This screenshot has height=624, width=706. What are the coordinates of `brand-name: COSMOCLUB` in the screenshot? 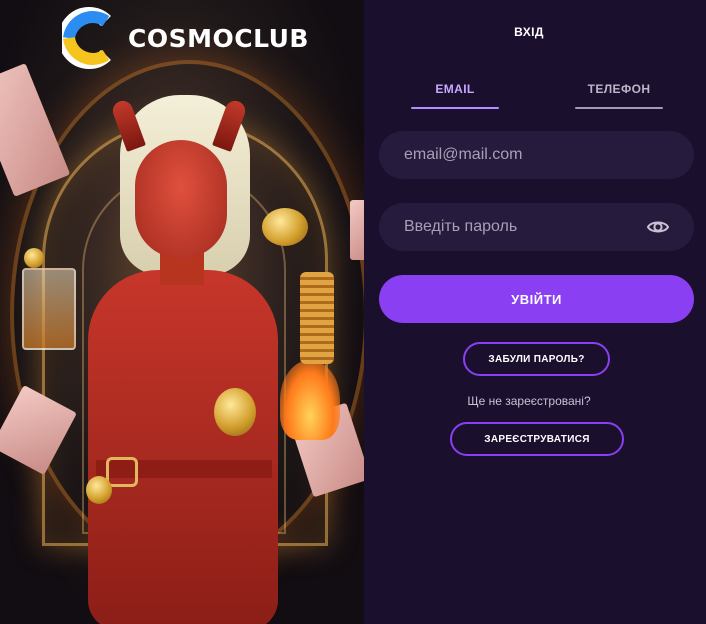 It's located at (218, 38).